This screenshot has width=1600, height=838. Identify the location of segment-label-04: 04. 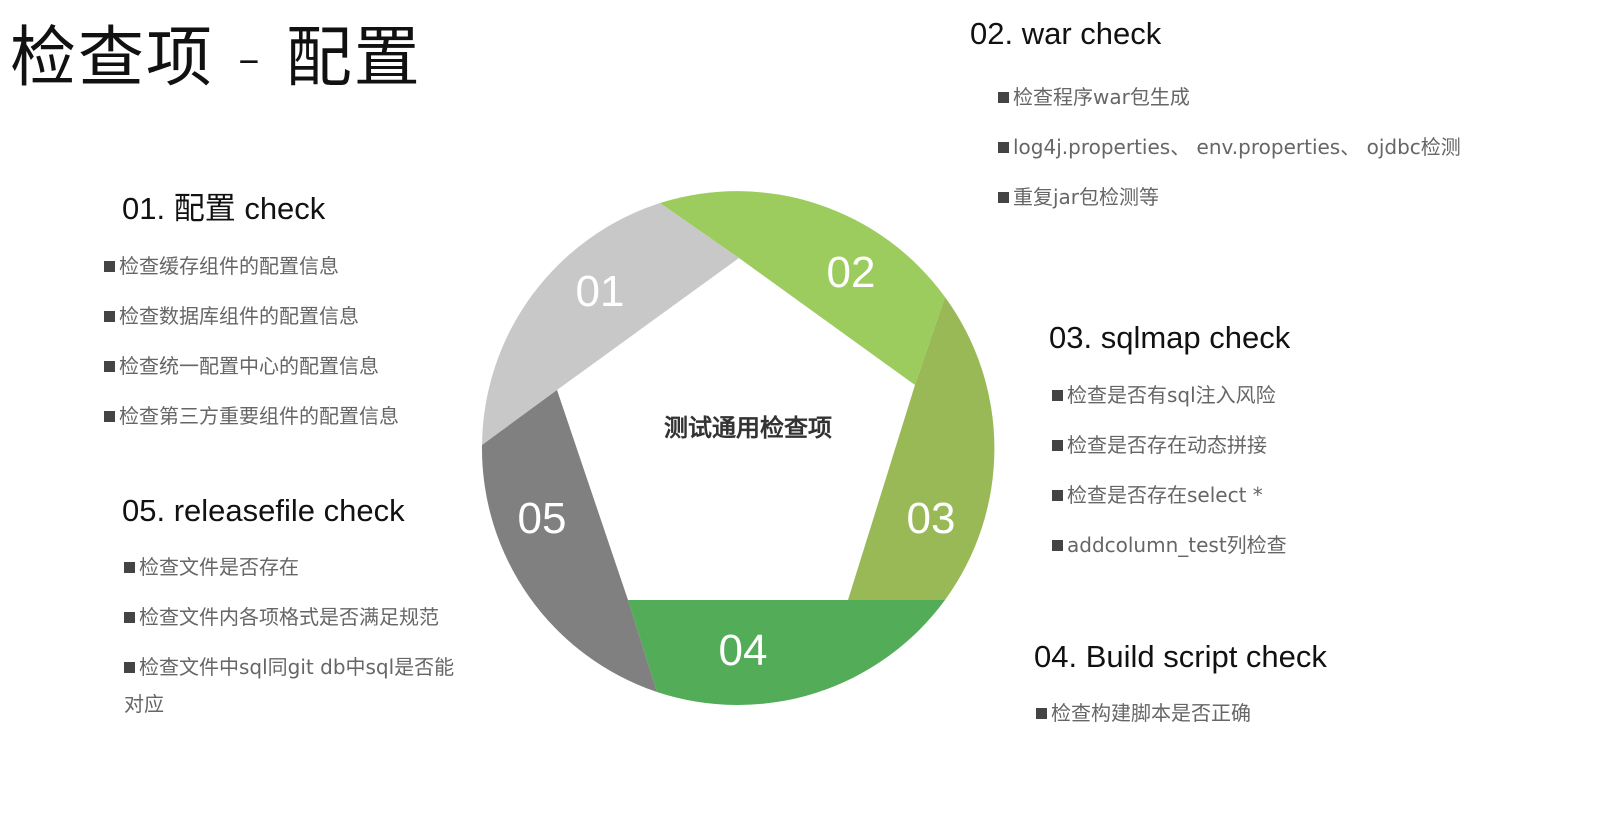
(743, 650).